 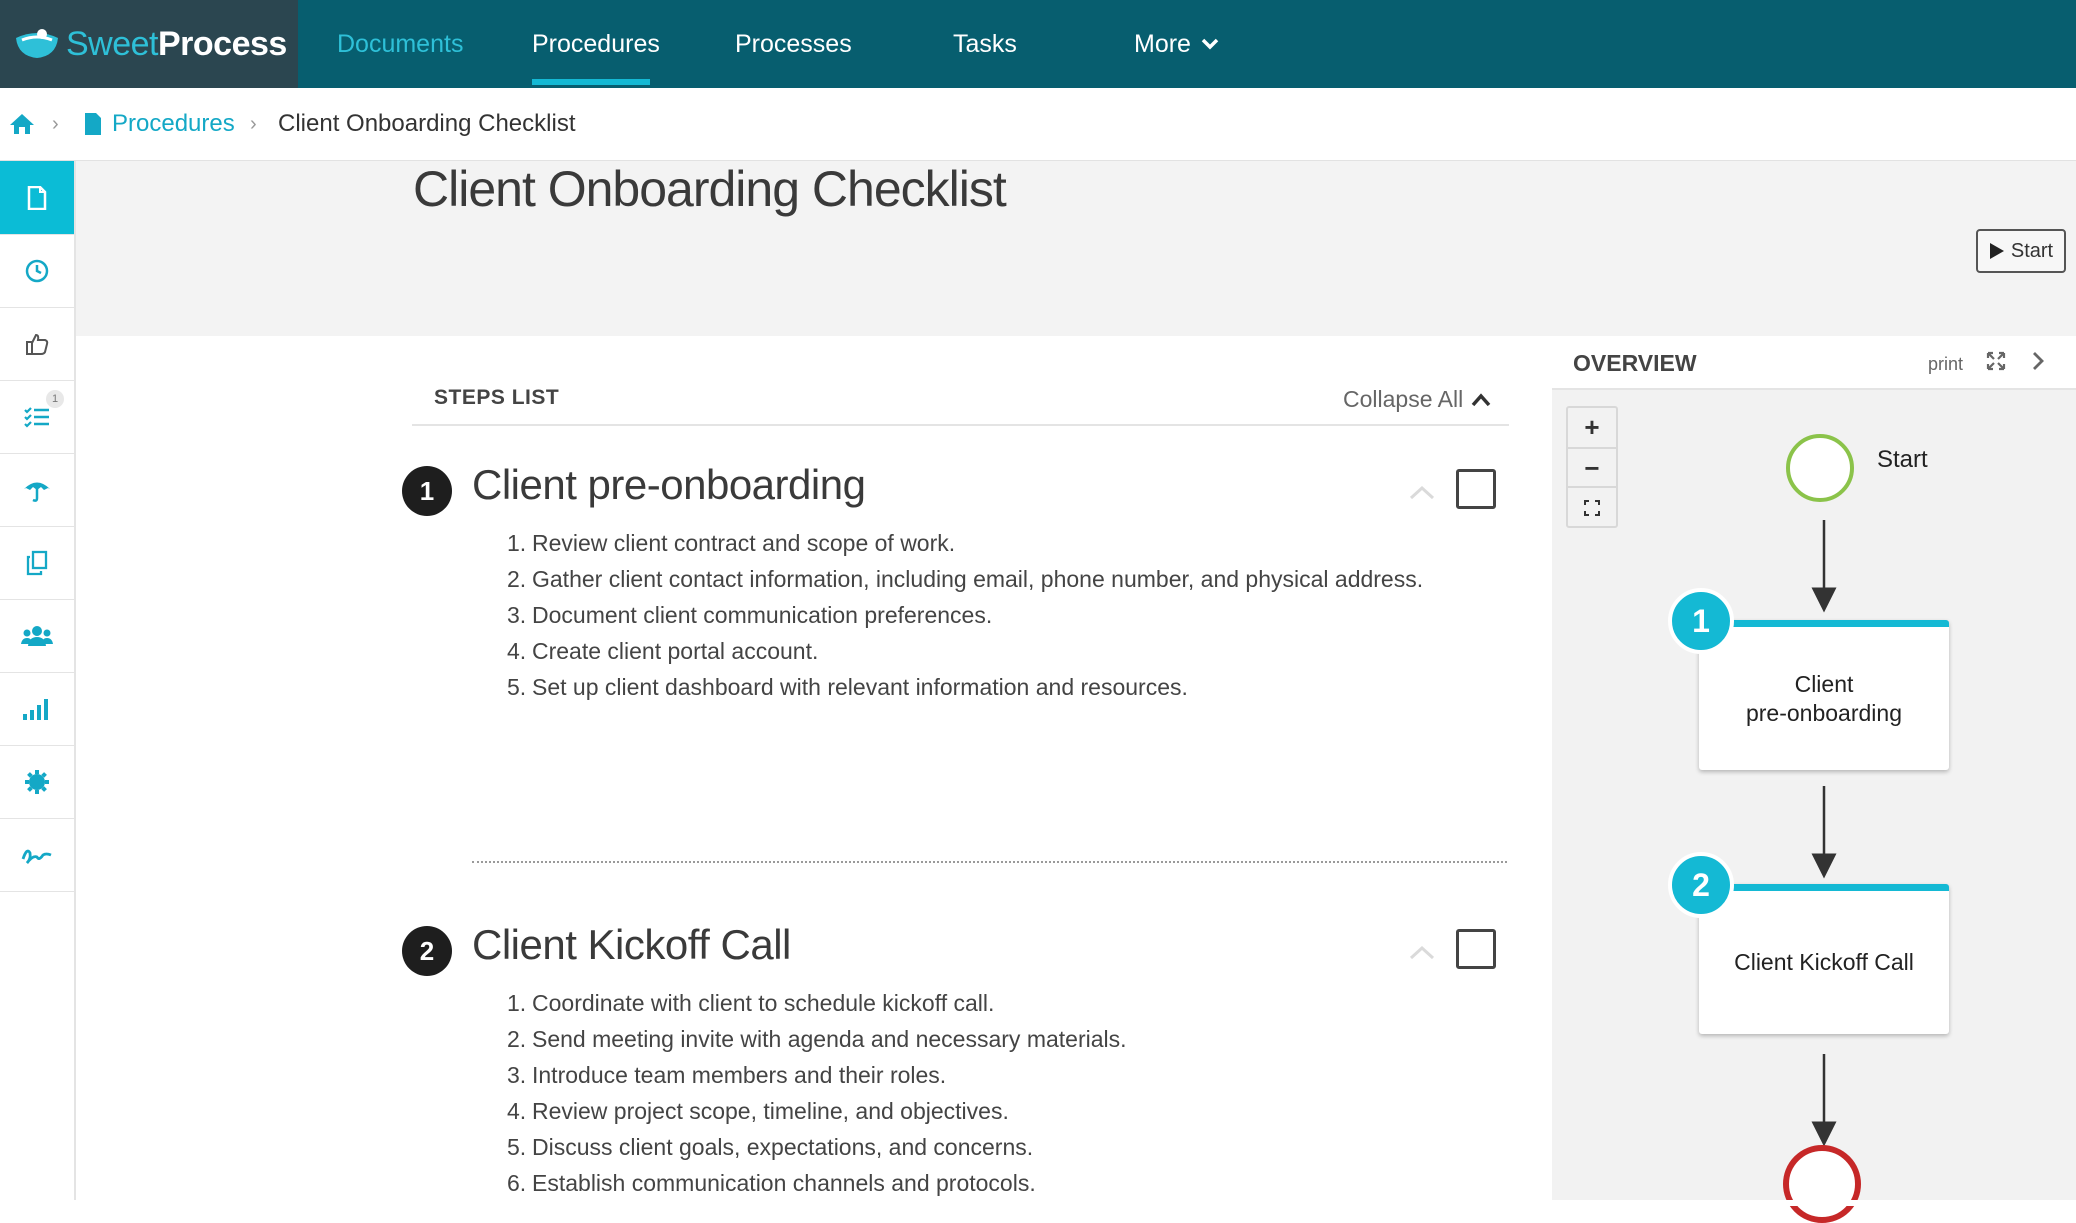 I want to click on signature-icon, so click(x=36, y=856).